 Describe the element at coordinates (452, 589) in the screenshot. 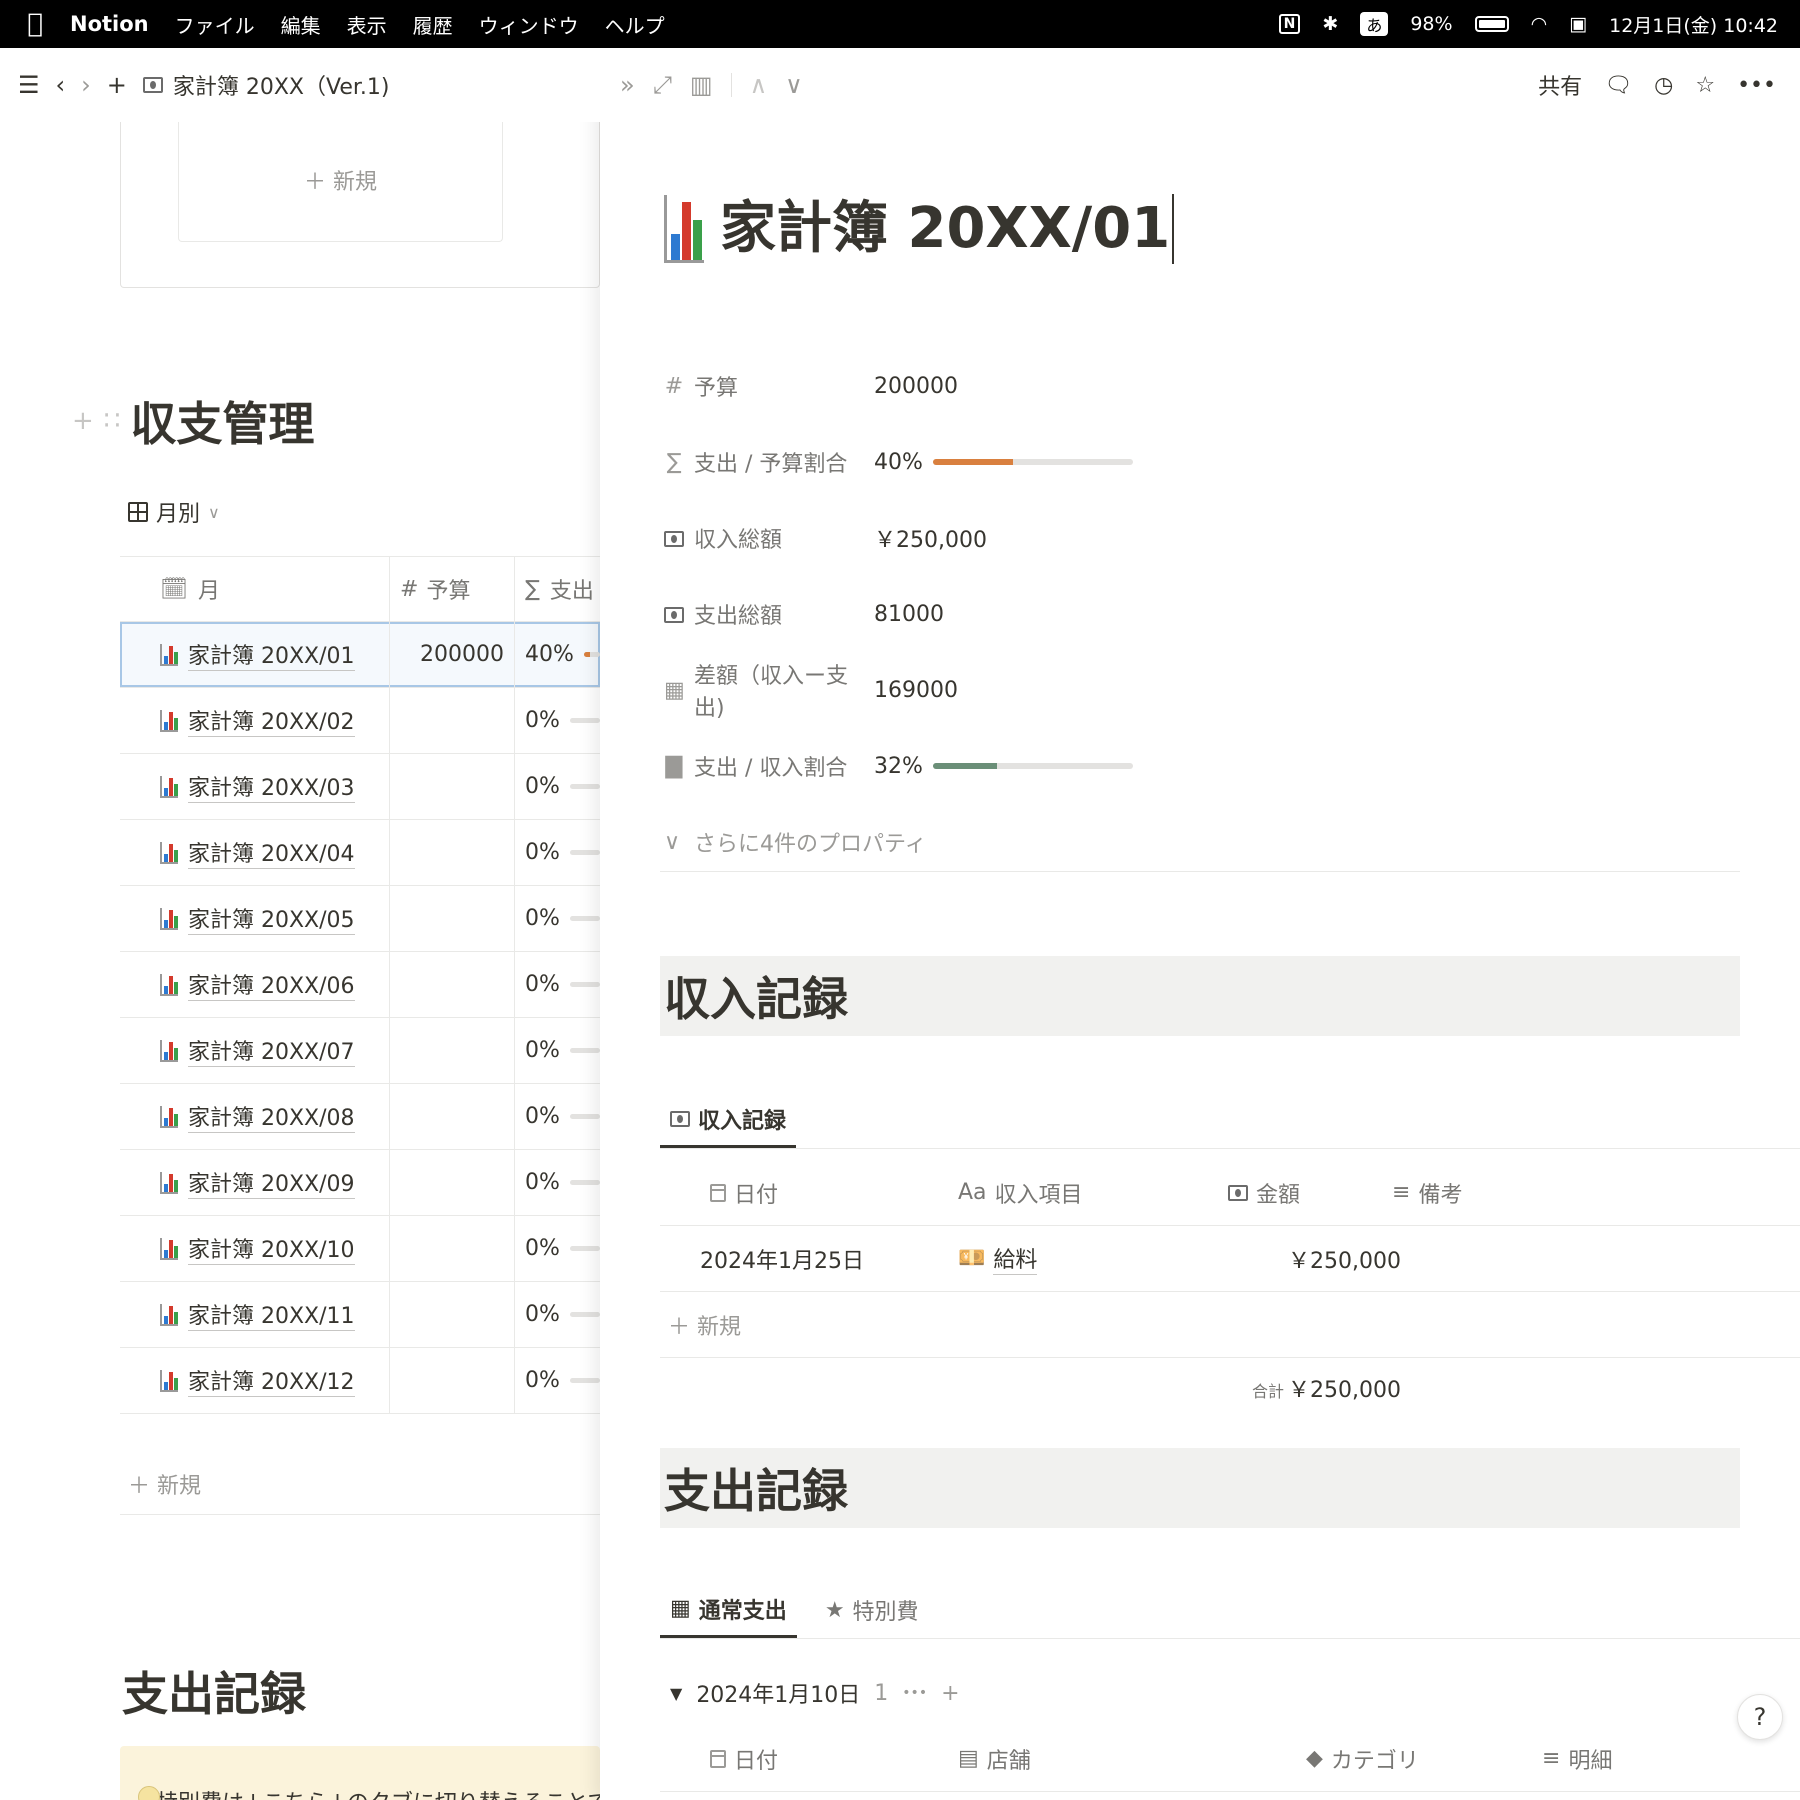

I see `column-budget: # 予算` at that location.